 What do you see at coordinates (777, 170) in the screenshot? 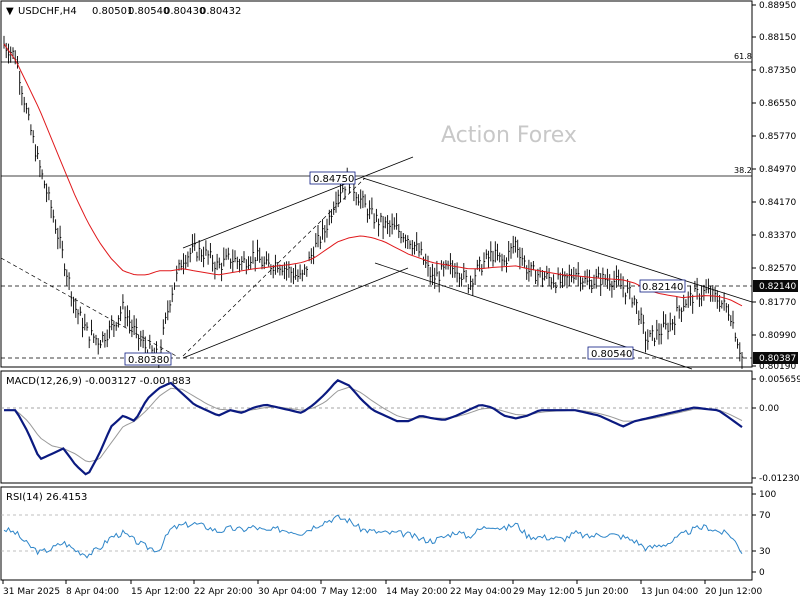
I see `price-tick-label: 0.84970` at bounding box center [777, 170].